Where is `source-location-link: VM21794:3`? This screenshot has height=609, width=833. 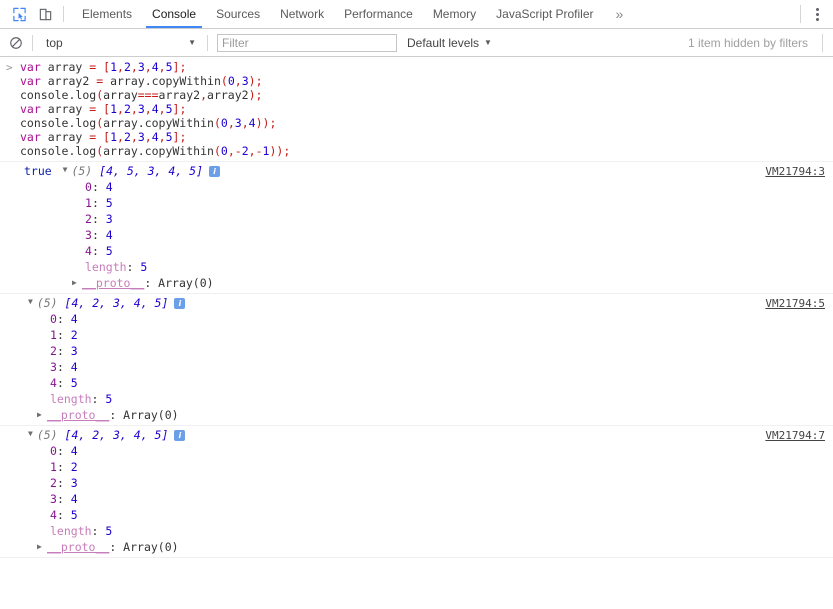 source-location-link: VM21794:3 is located at coordinates (795, 171).